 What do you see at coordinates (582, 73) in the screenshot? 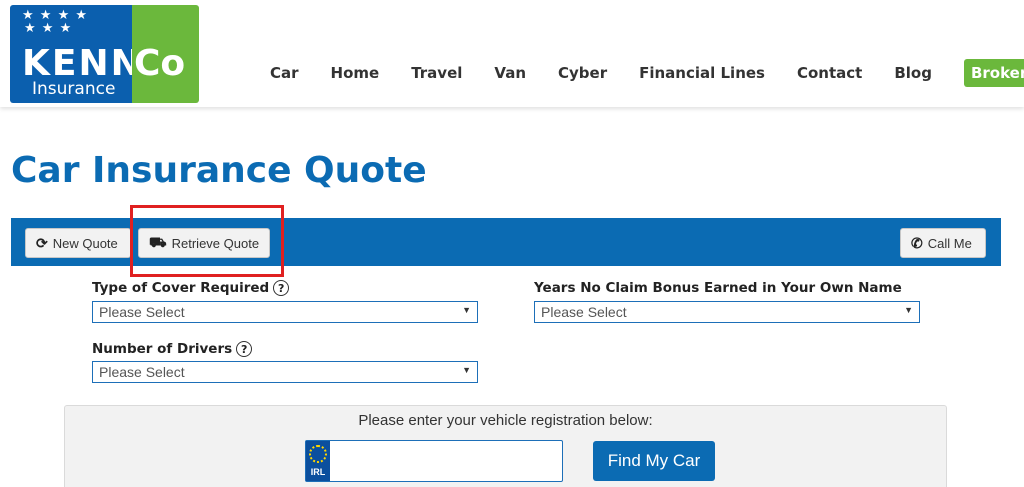
I see `nav-cyber: Cyber` at bounding box center [582, 73].